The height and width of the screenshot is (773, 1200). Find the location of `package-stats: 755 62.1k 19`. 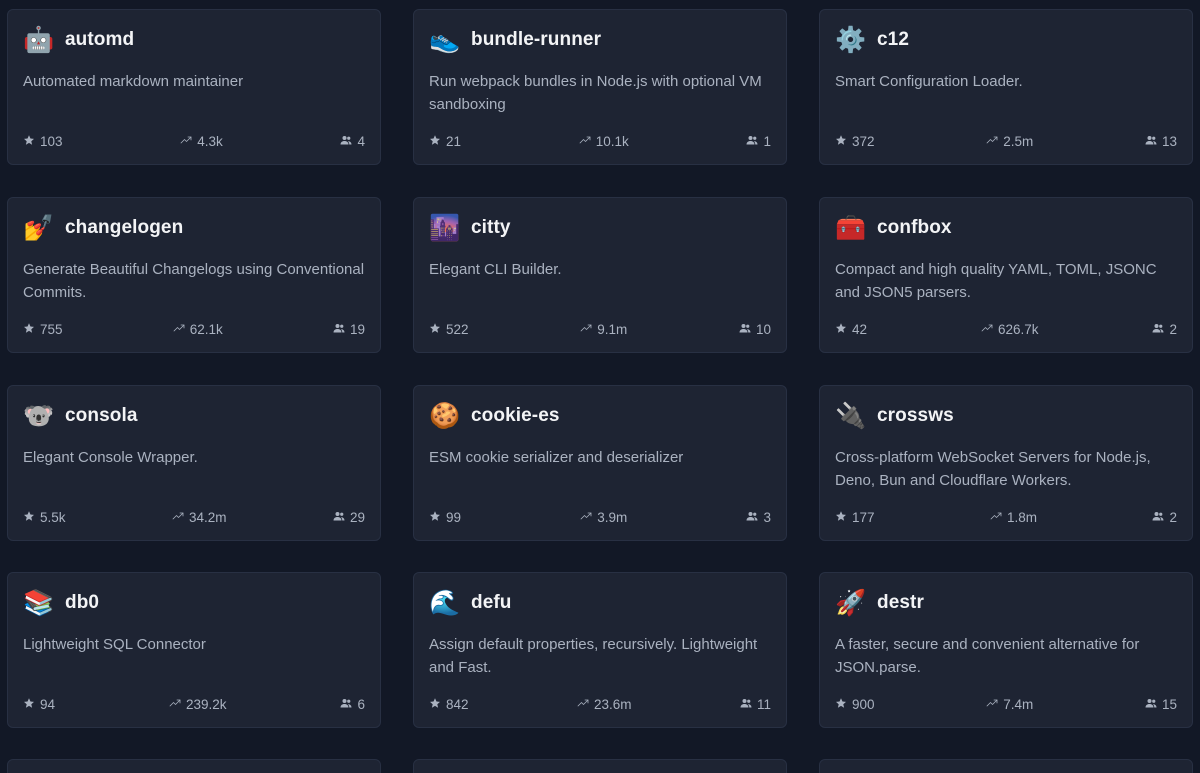

package-stats: 755 62.1k 19 is located at coordinates (194, 329).